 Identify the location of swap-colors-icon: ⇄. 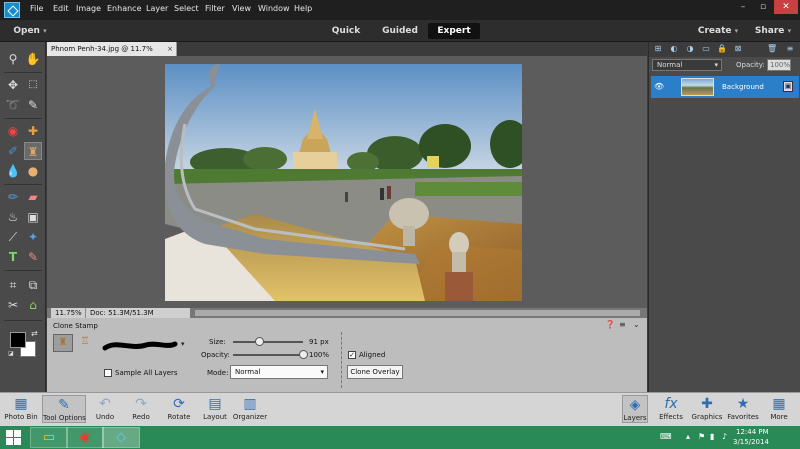
(34, 333).